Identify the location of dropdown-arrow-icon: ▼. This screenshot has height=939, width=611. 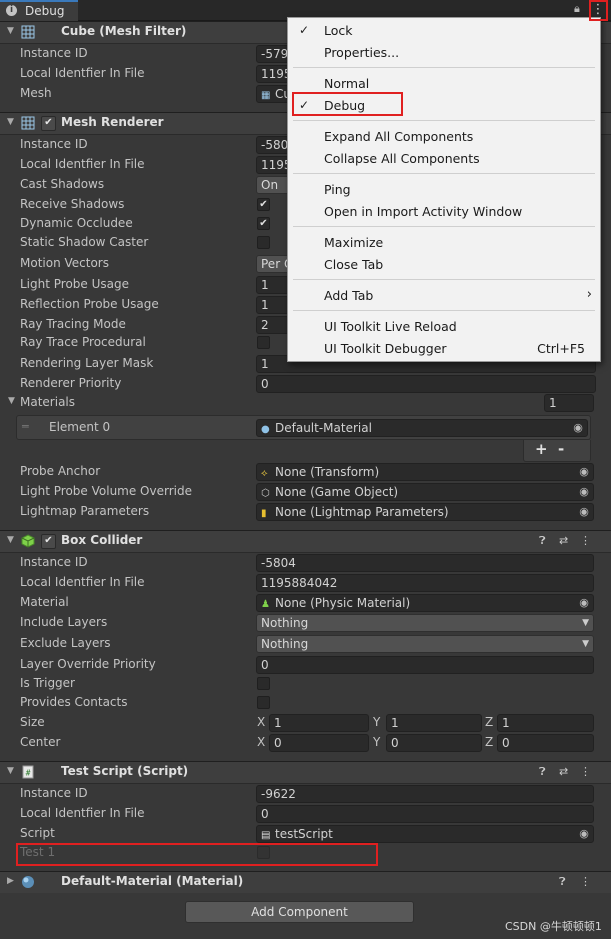
(585, 644).